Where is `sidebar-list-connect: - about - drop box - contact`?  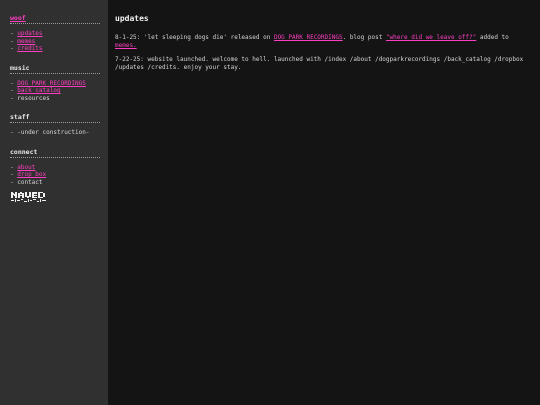
sidebar-list-connect: - about - drop box - contact is located at coordinates (55, 175).